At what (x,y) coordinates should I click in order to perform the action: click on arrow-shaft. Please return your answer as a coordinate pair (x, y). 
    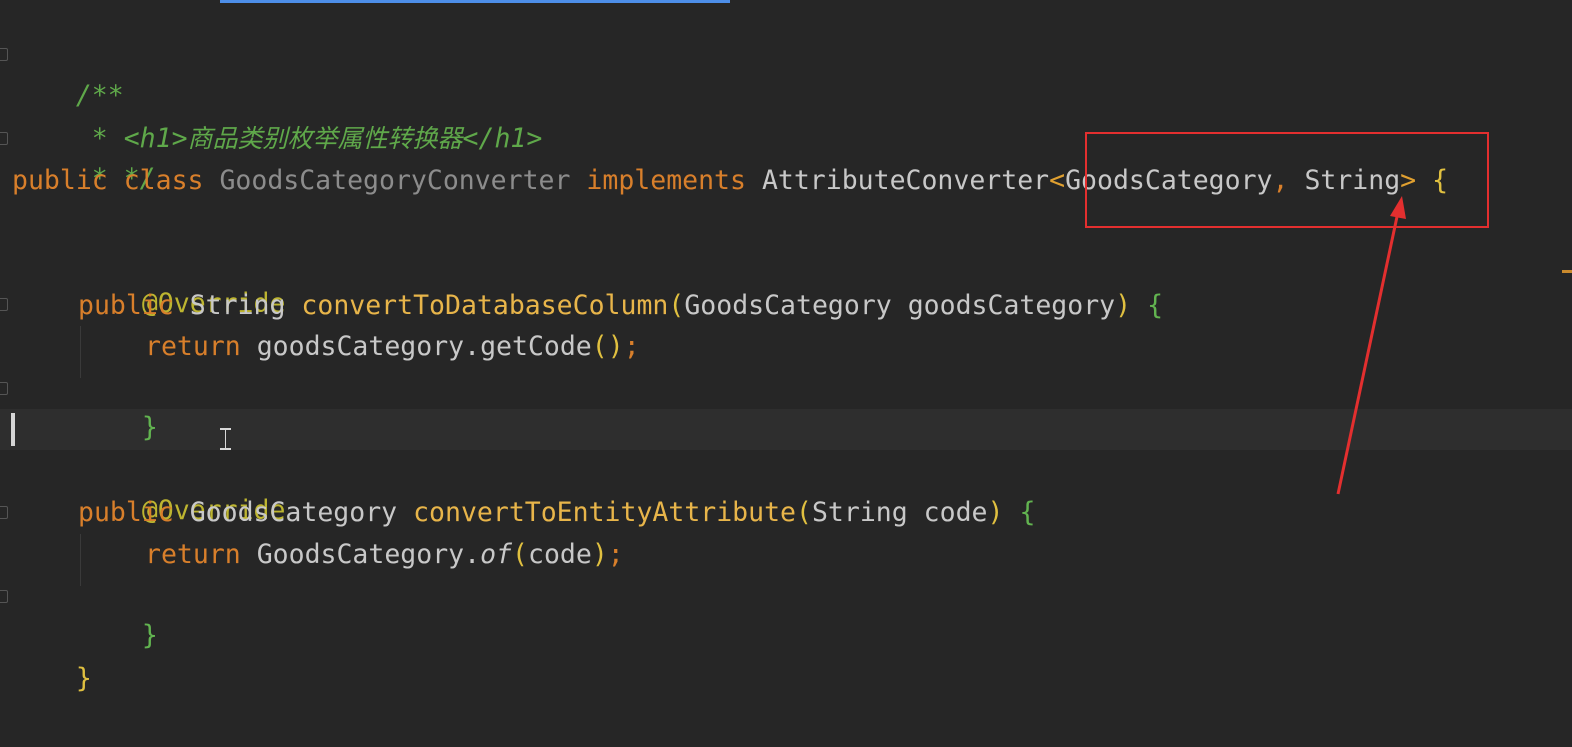
    Looking at the image, I should click on (1368, 353).